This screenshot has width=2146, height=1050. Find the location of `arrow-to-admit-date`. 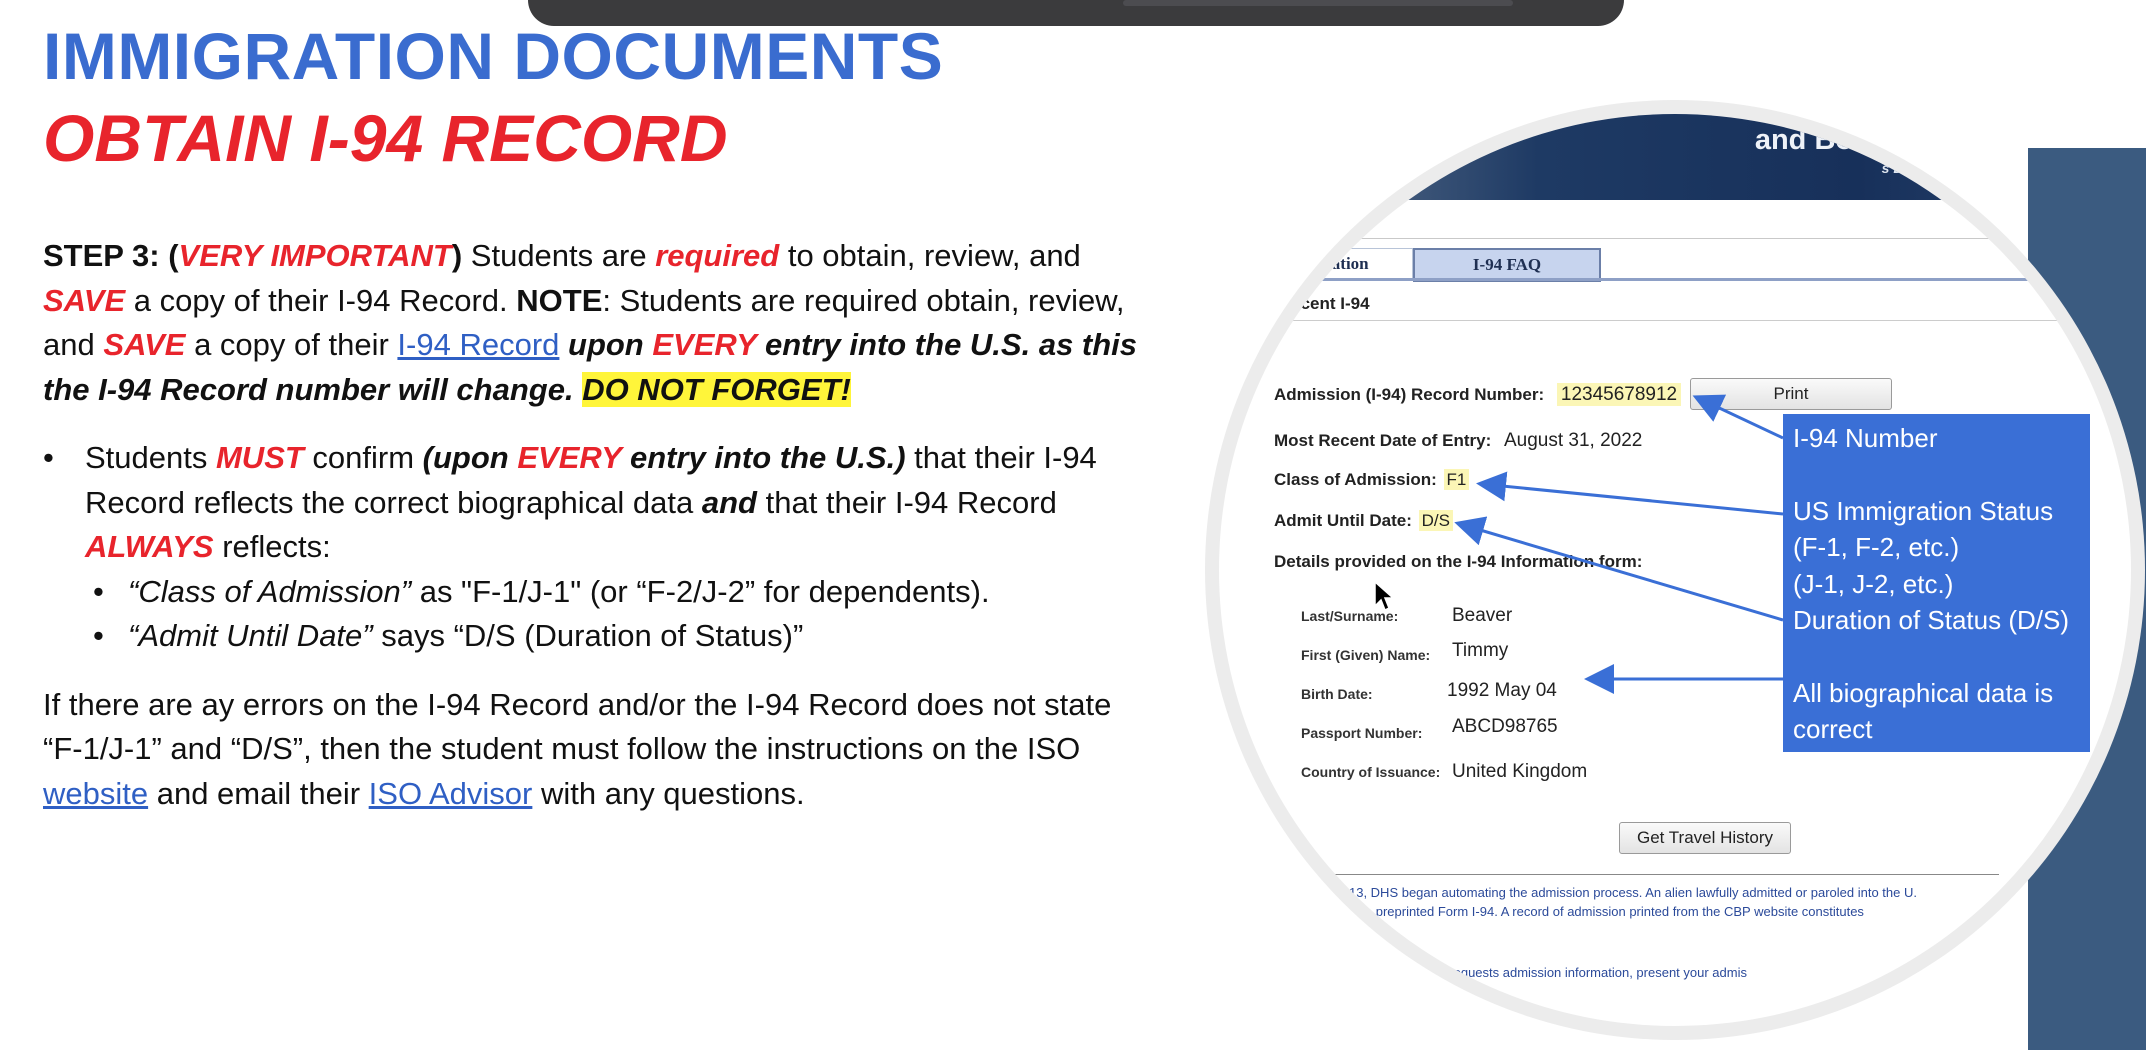

arrow-to-admit-date is located at coordinates (1619, 569).